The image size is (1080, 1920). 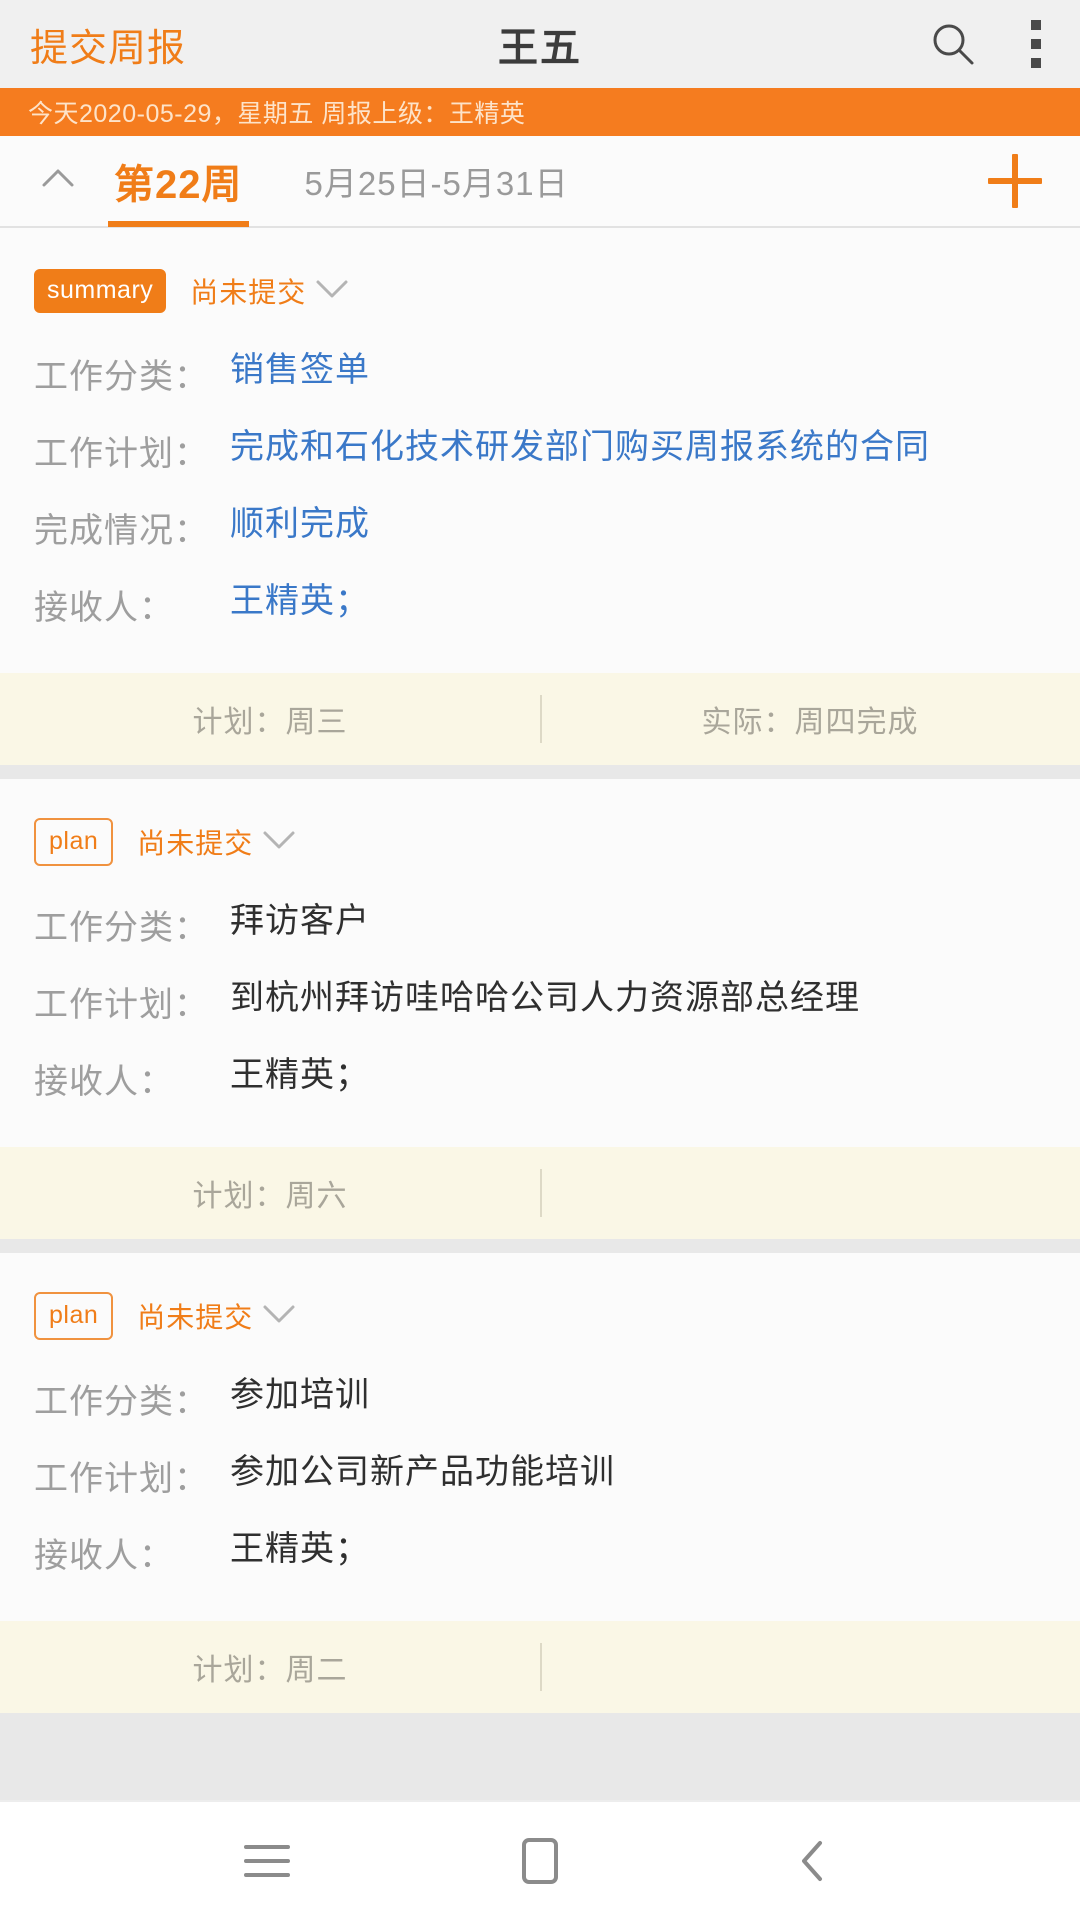 I want to click on week-selector-bar: 第22周 5月25日-5月31日, so click(x=540, y=182).